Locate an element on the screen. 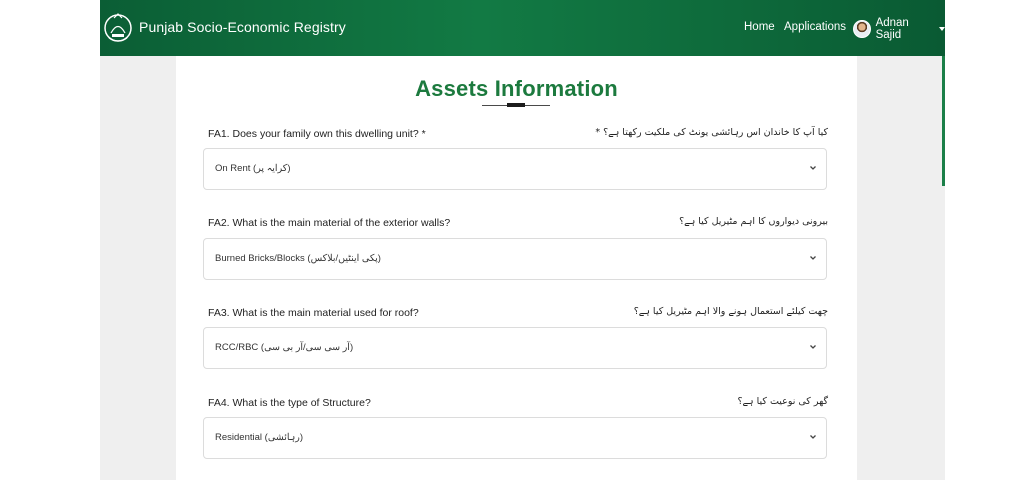  nav-applications-link: Applications is located at coordinates (815, 27).